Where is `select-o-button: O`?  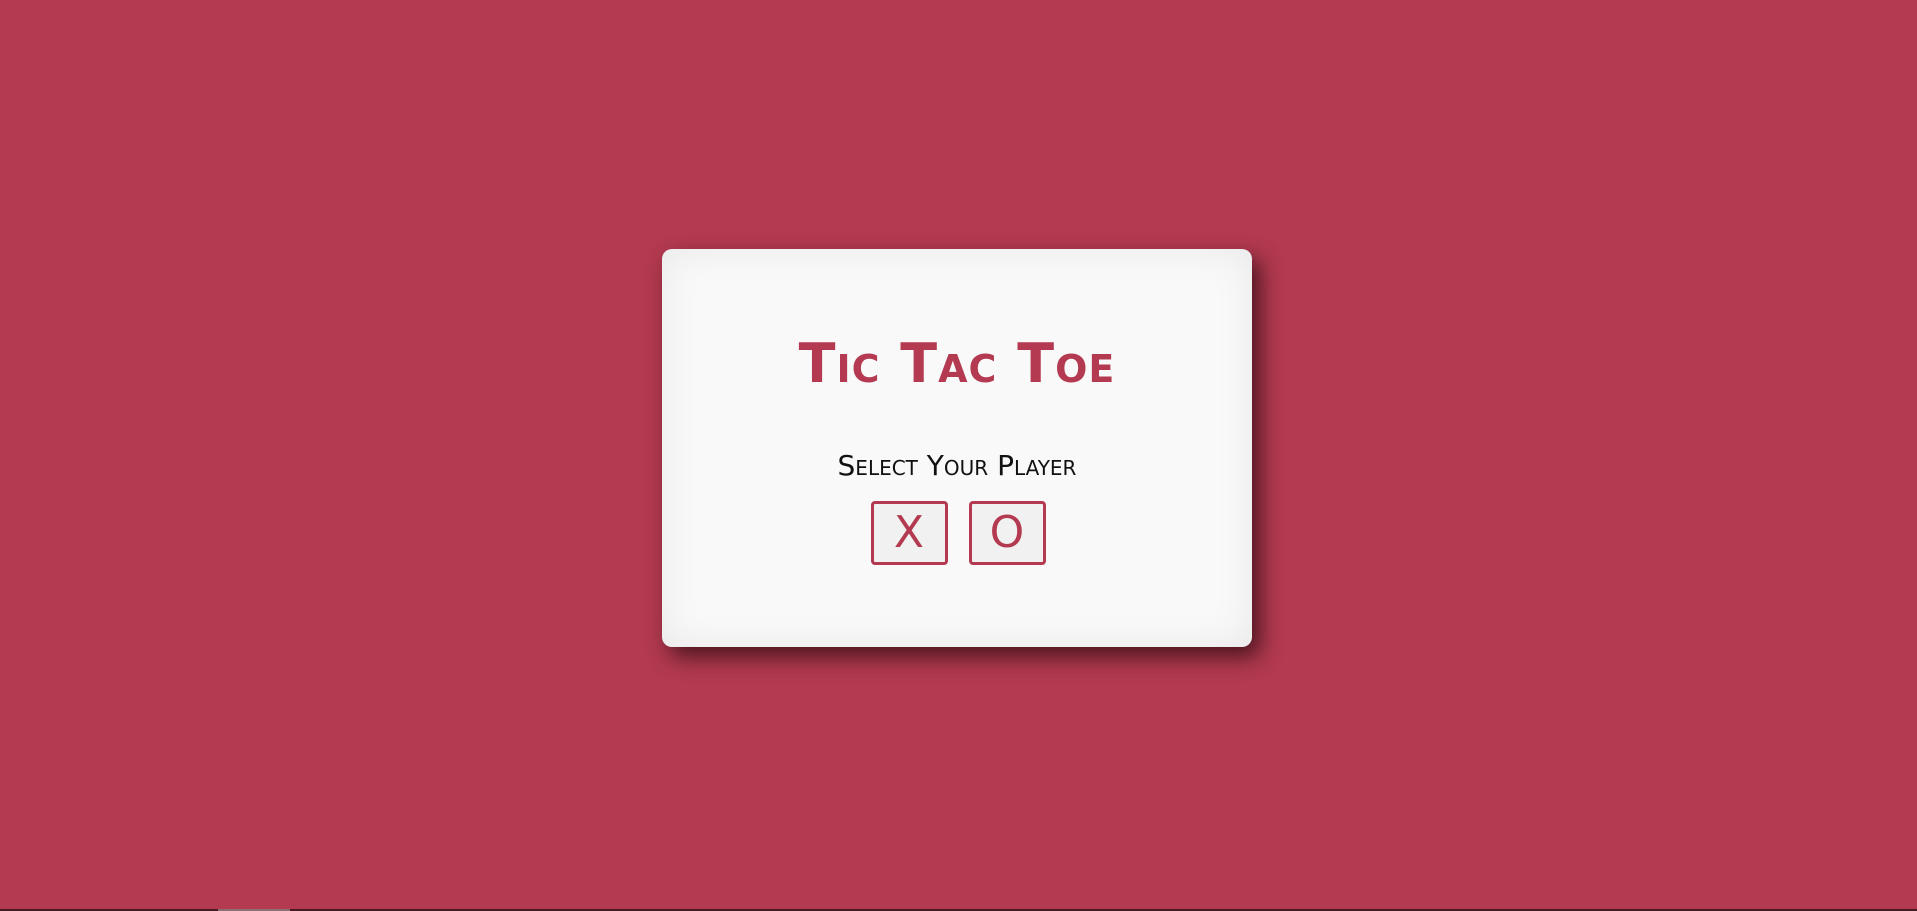
select-o-button: O is located at coordinates (1007, 533).